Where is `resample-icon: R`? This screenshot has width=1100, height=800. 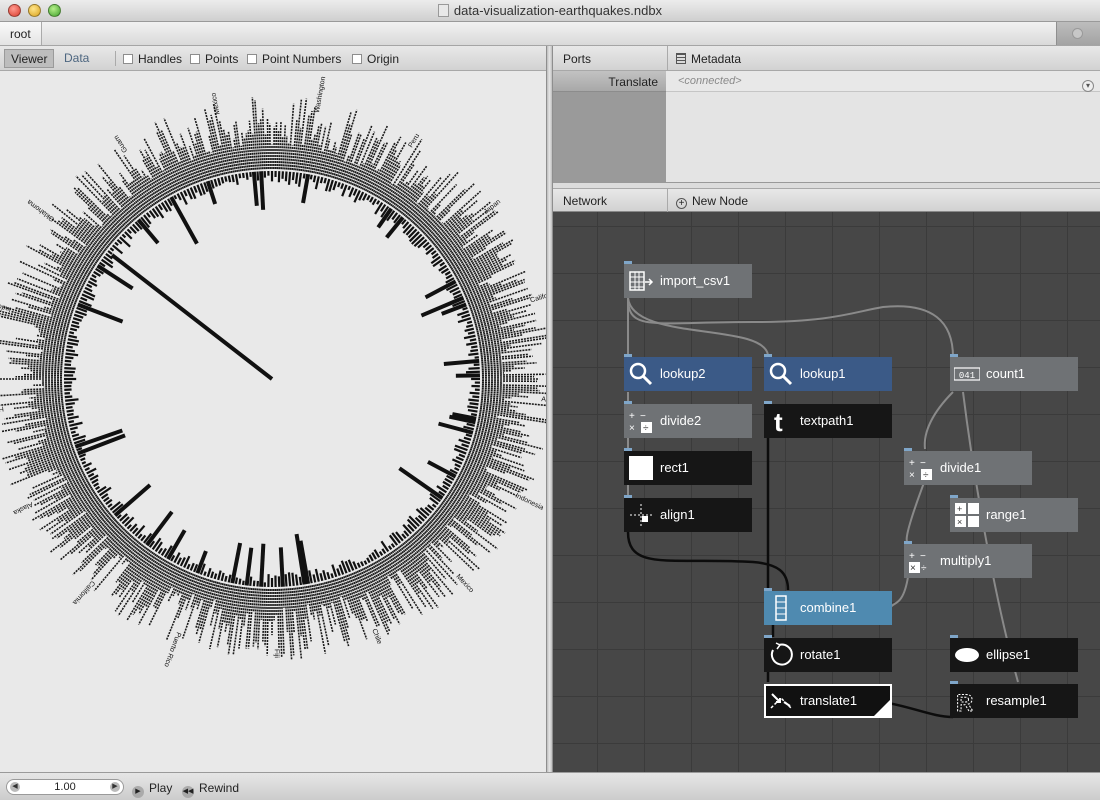
resample-icon: R is located at coordinates (965, 702).